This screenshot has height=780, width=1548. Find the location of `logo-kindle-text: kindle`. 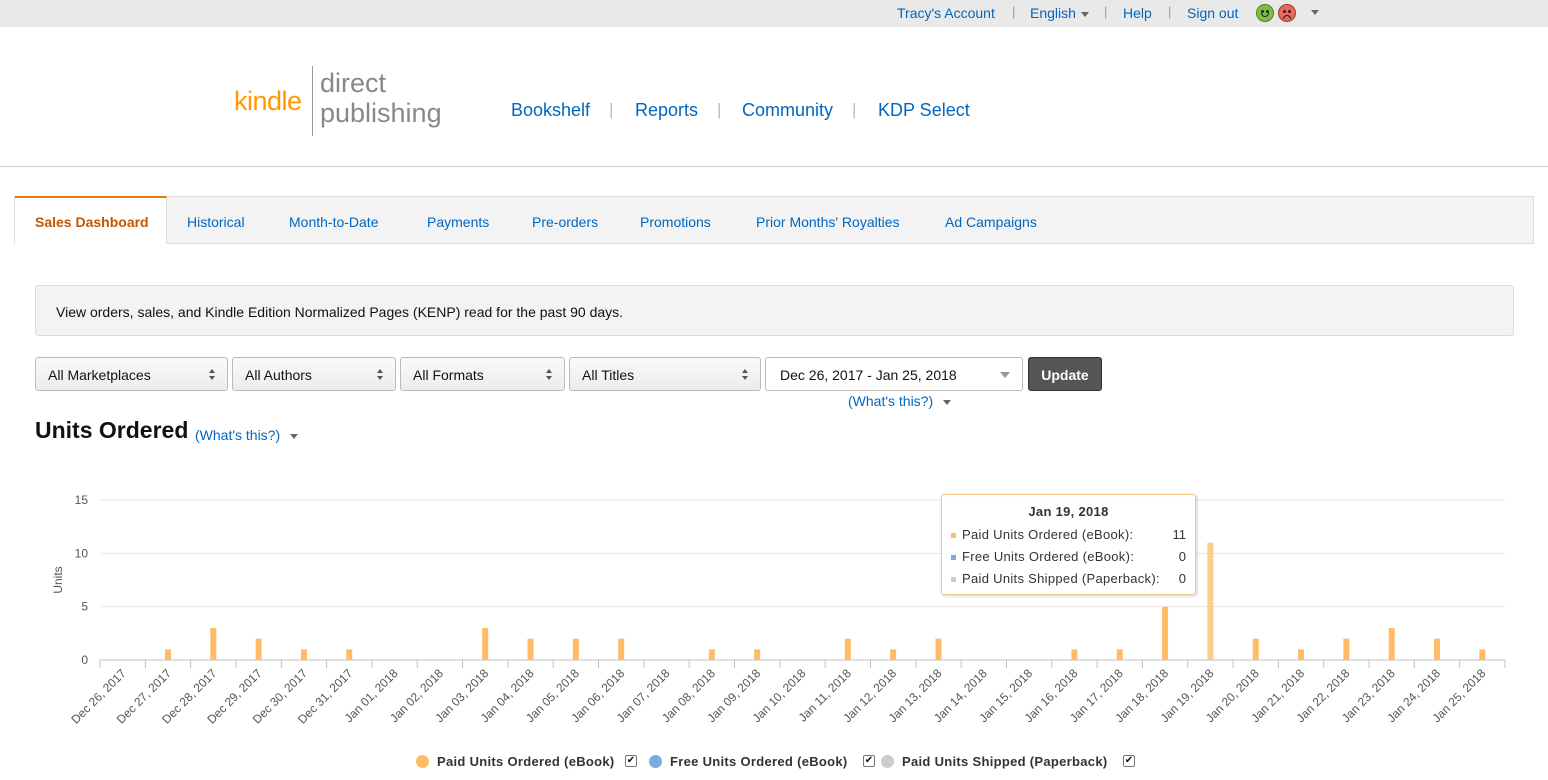

logo-kindle-text: kindle is located at coordinates (268, 101).